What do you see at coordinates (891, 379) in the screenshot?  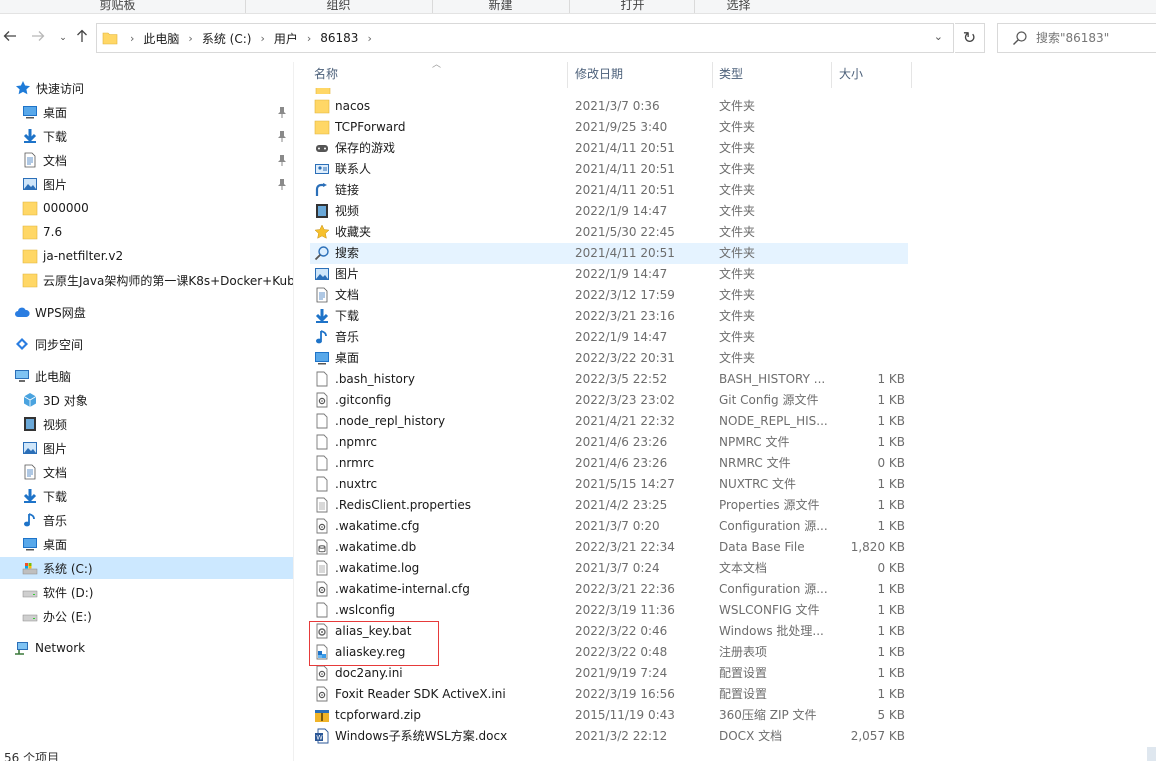 I see `file-size: 1 KB` at bounding box center [891, 379].